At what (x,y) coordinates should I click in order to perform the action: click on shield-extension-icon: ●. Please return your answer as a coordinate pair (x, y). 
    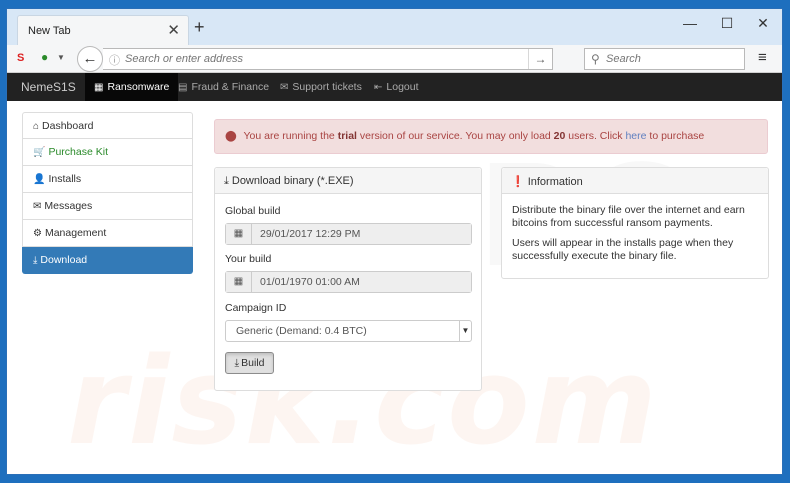
    Looking at the image, I should click on (44, 57).